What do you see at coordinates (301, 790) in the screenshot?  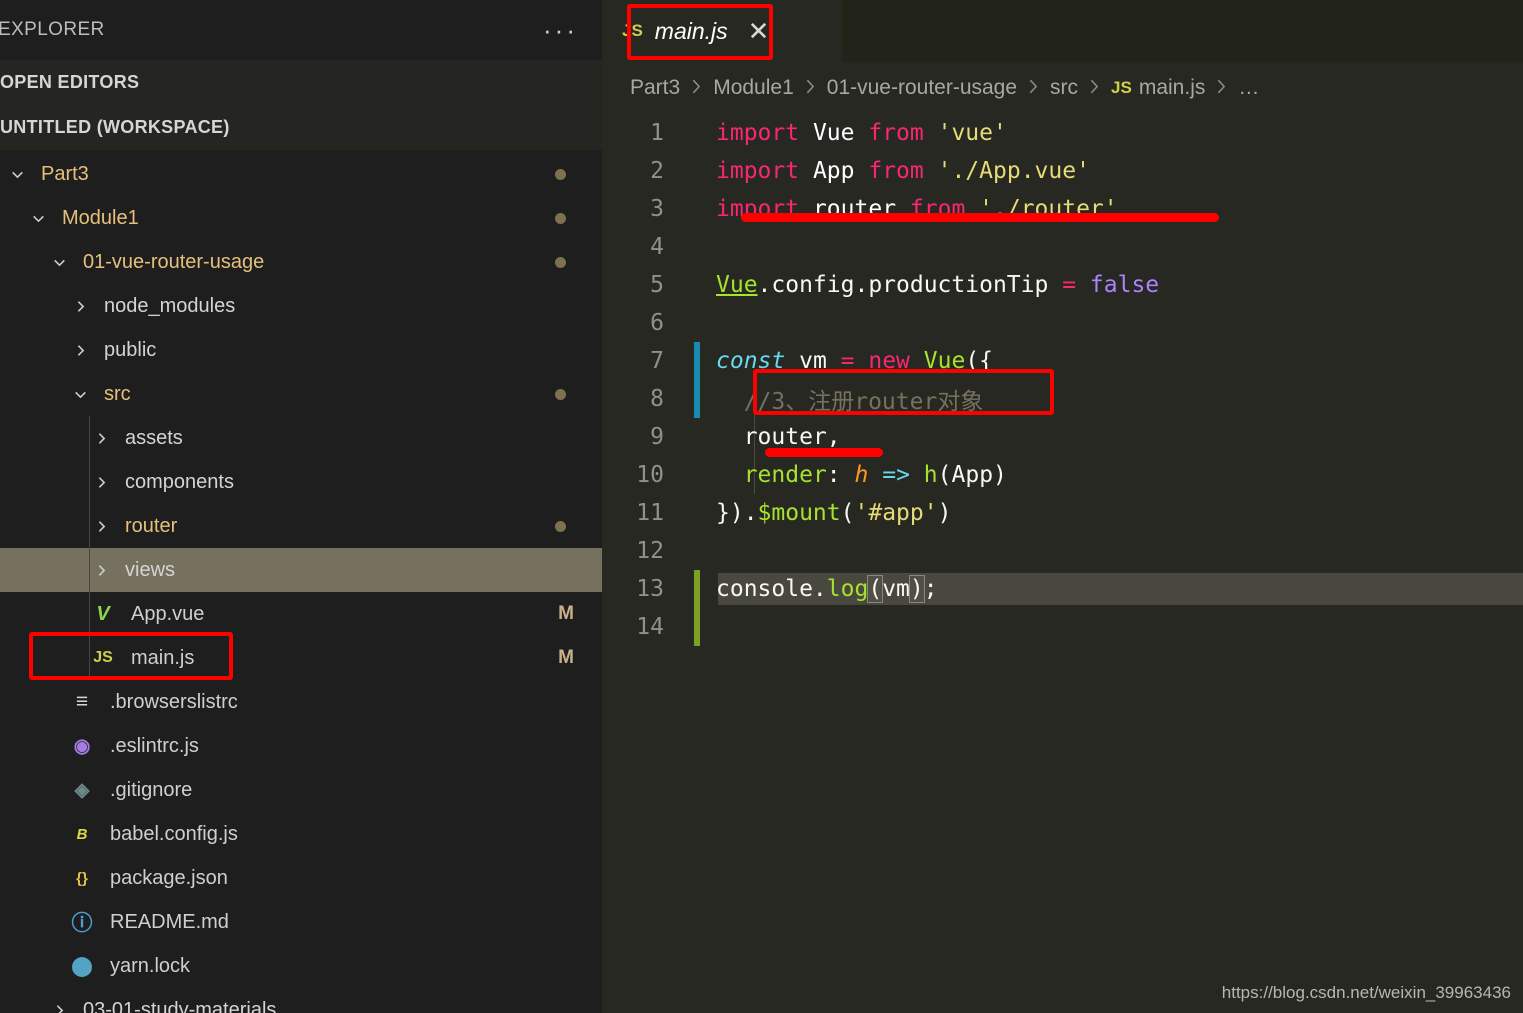 I see `tree-item-gitignore: ◈ .gitignore` at bounding box center [301, 790].